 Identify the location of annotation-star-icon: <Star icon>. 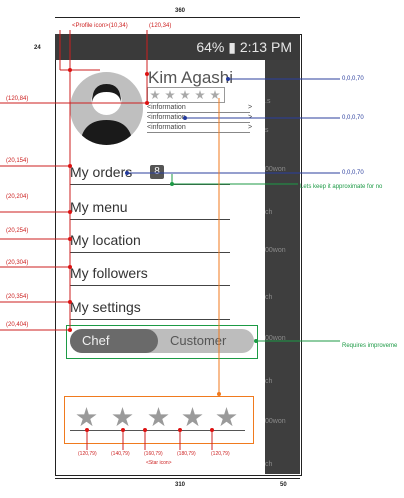
(159, 463).